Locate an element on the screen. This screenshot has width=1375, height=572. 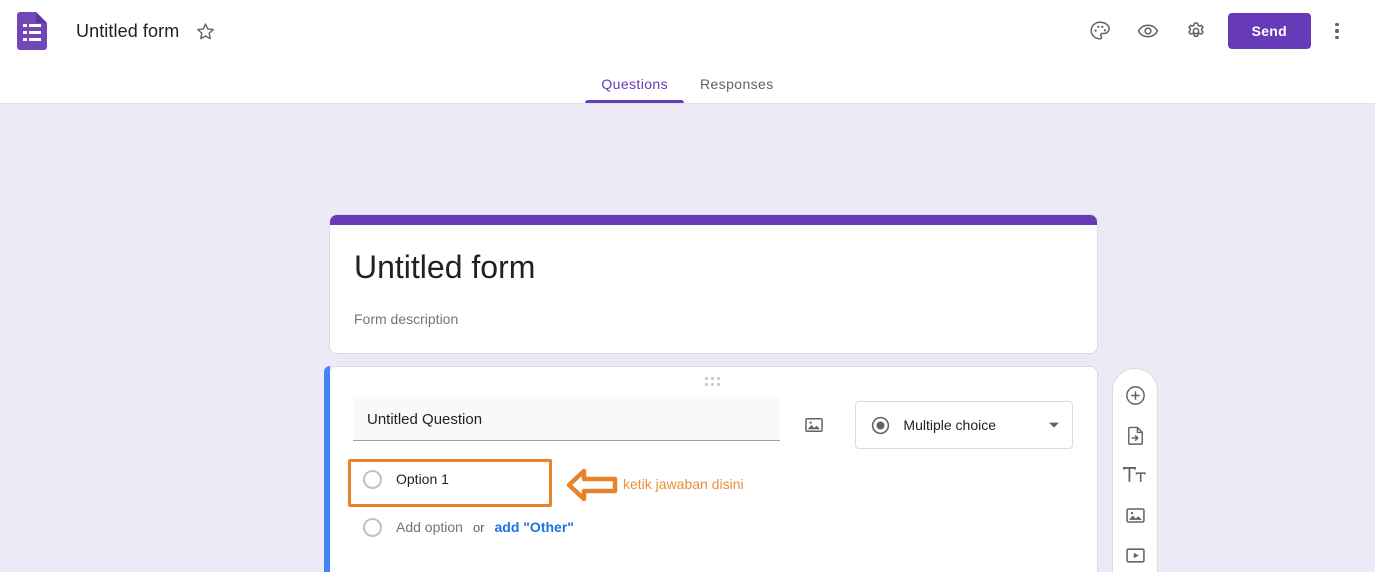
question-card-accent-bar is located at coordinates (327, 469).